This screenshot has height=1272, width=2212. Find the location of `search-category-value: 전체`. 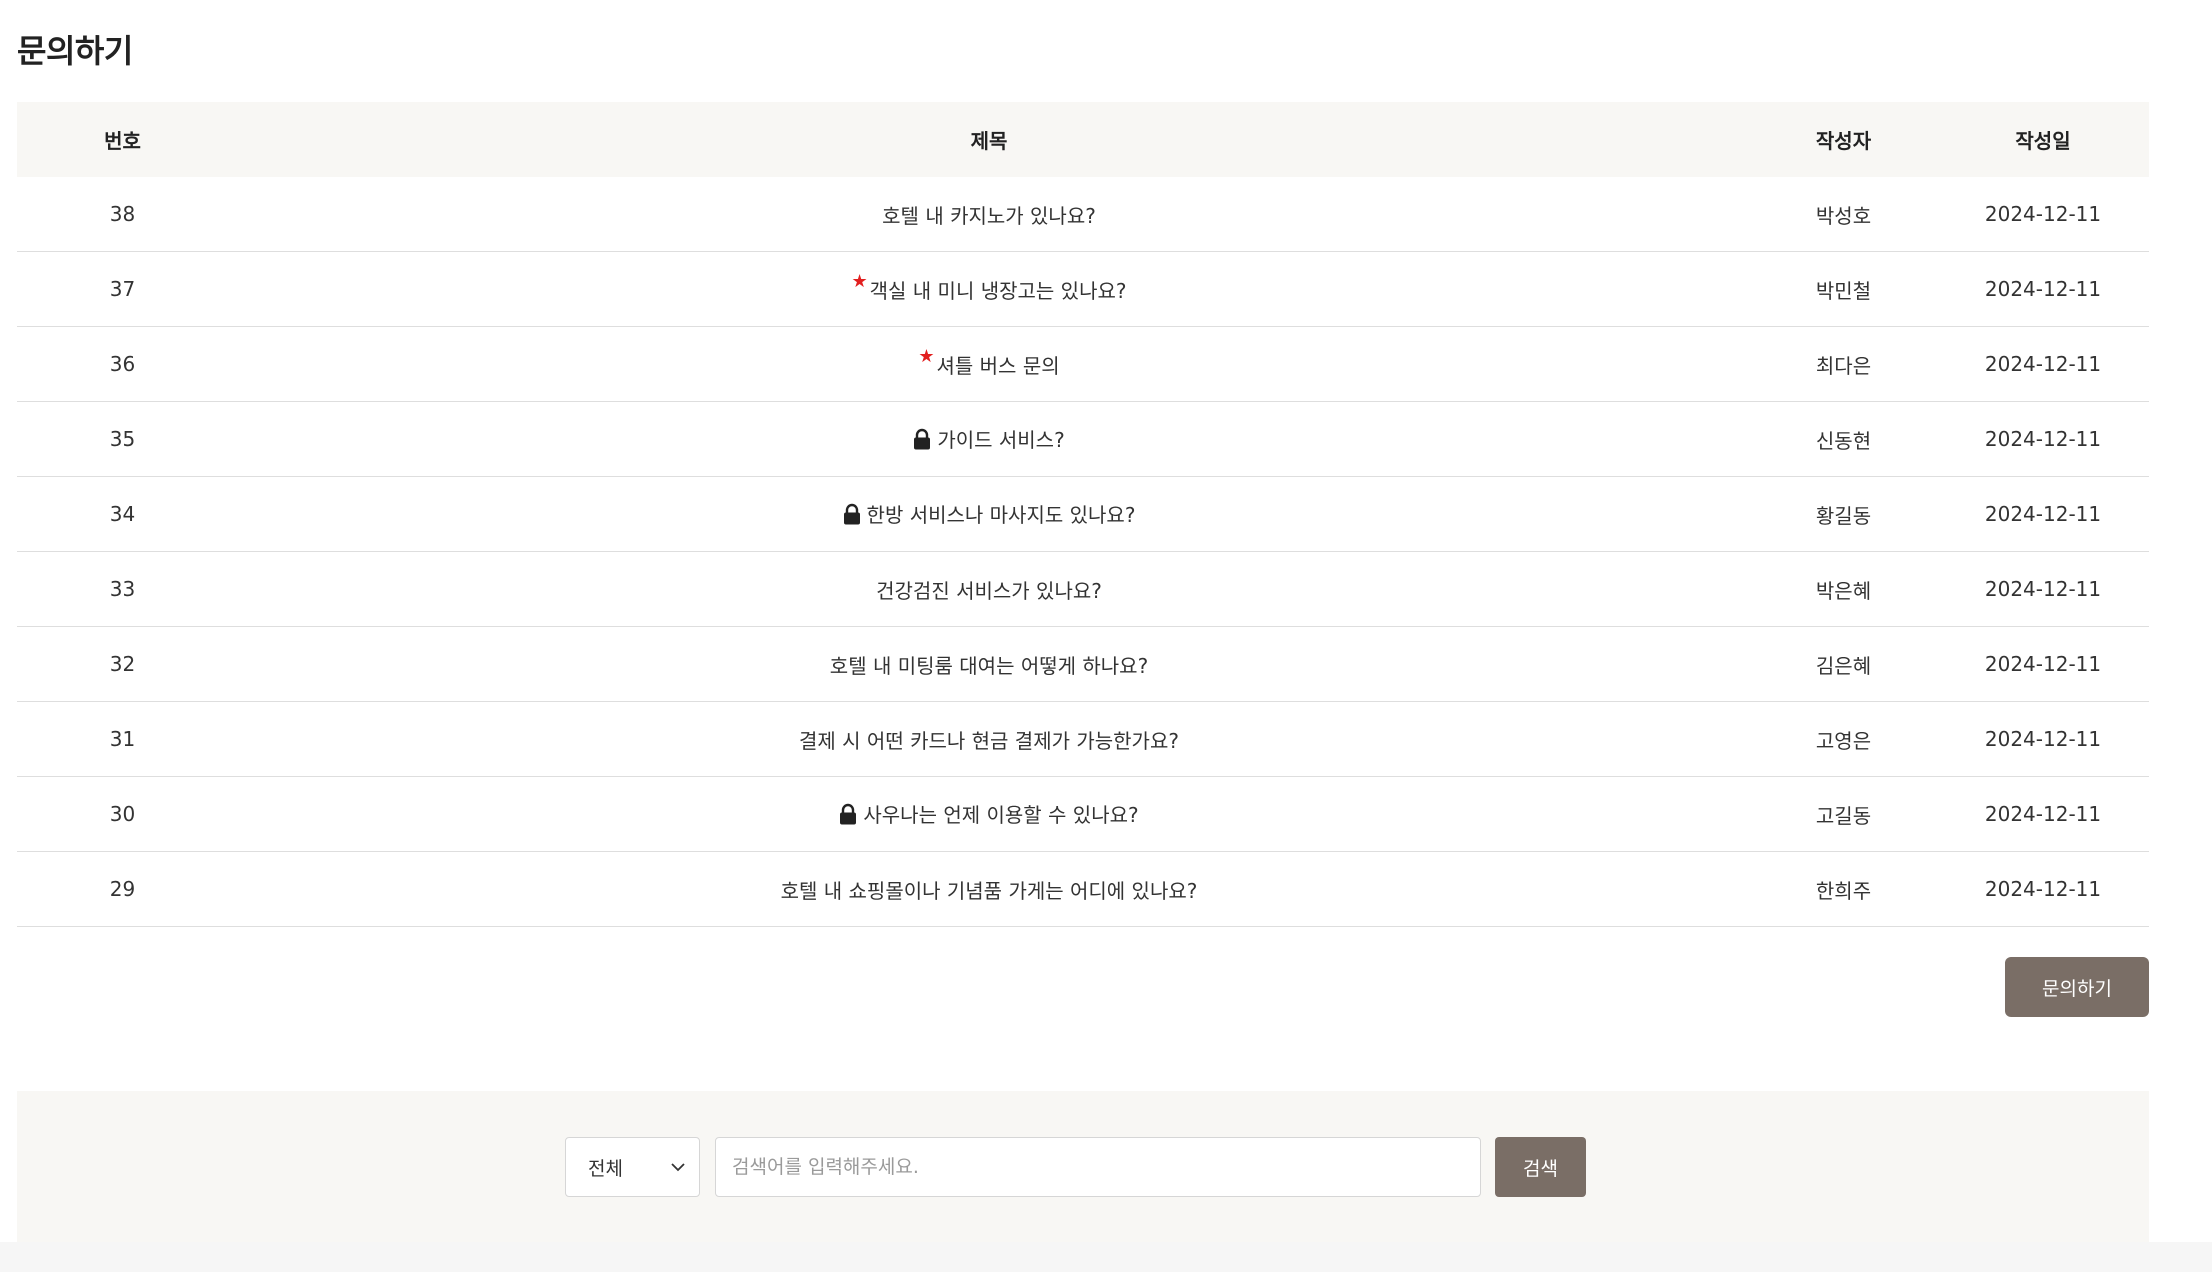

search-category-value: 전체 is located at coordinates (605, 1168).